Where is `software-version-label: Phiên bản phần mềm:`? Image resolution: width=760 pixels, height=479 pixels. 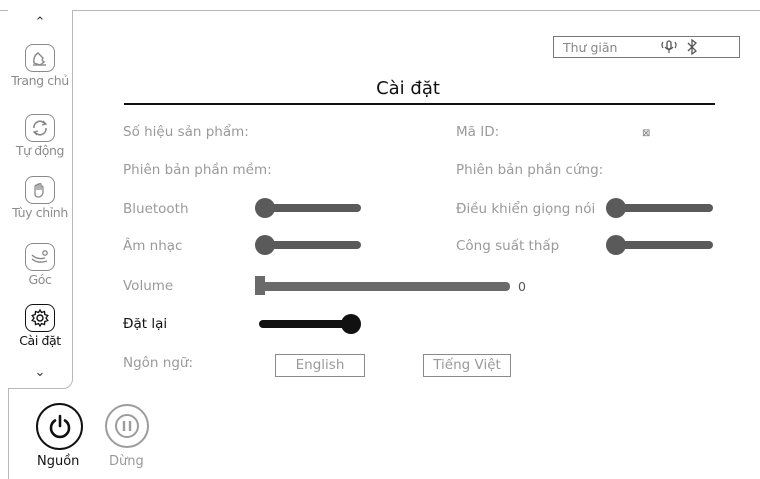
software-version-label: Phiên bản phần mềm: is located at coordinates (197, 170).